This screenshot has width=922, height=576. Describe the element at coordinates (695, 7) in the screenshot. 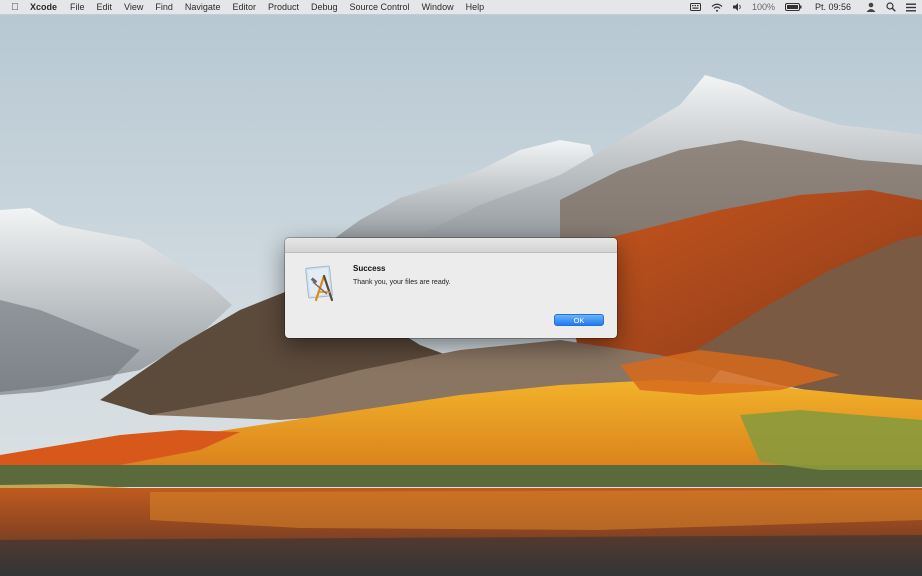

I see `keyboard-icon` at that location.